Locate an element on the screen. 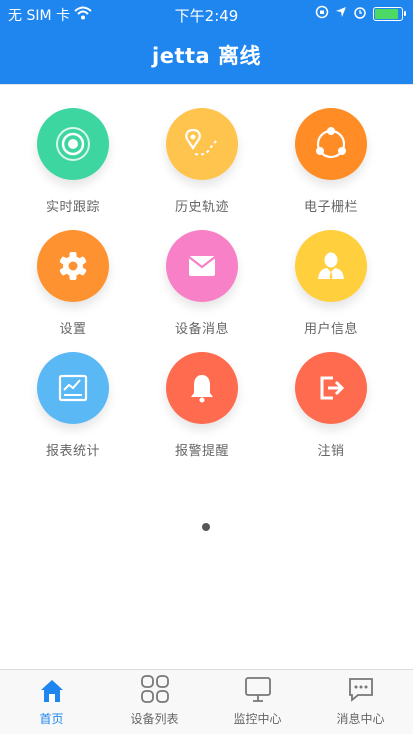 This screenshot has width=413, height=734. battery-icon is located at coordinates (389, 14).